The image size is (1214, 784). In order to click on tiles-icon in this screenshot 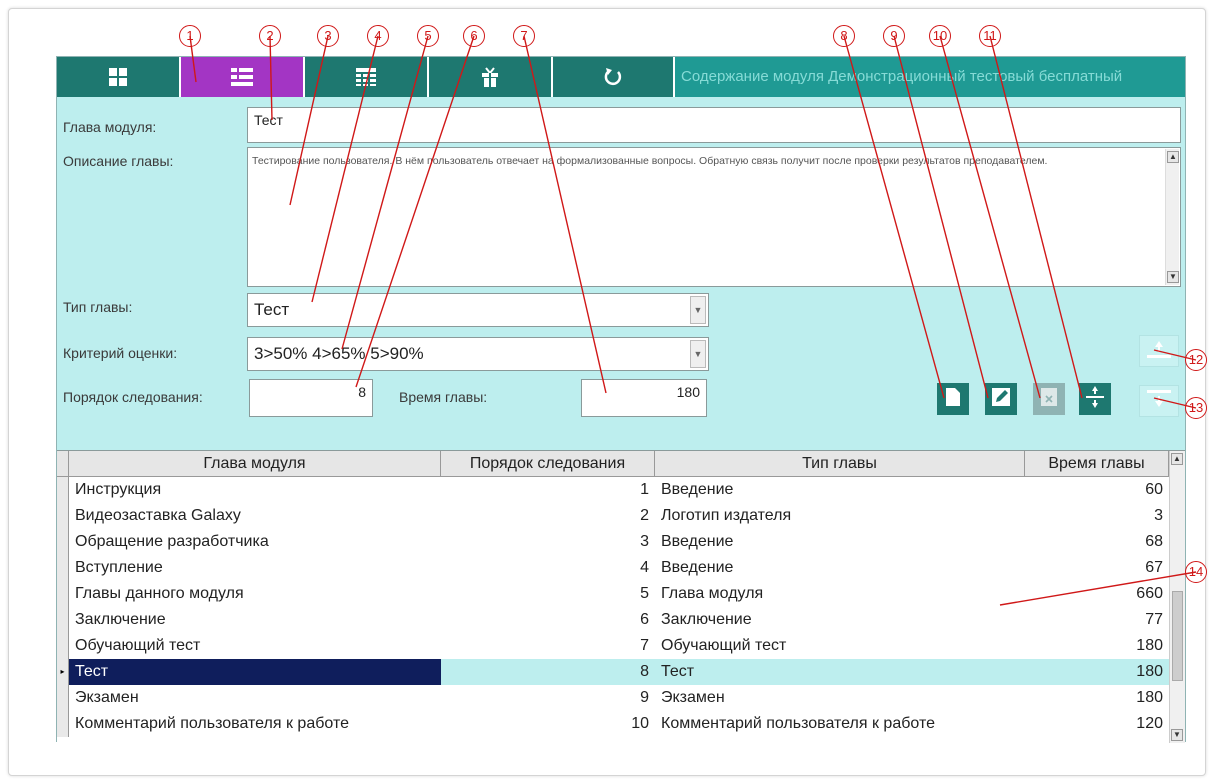, I will do `click(118, 77)`.